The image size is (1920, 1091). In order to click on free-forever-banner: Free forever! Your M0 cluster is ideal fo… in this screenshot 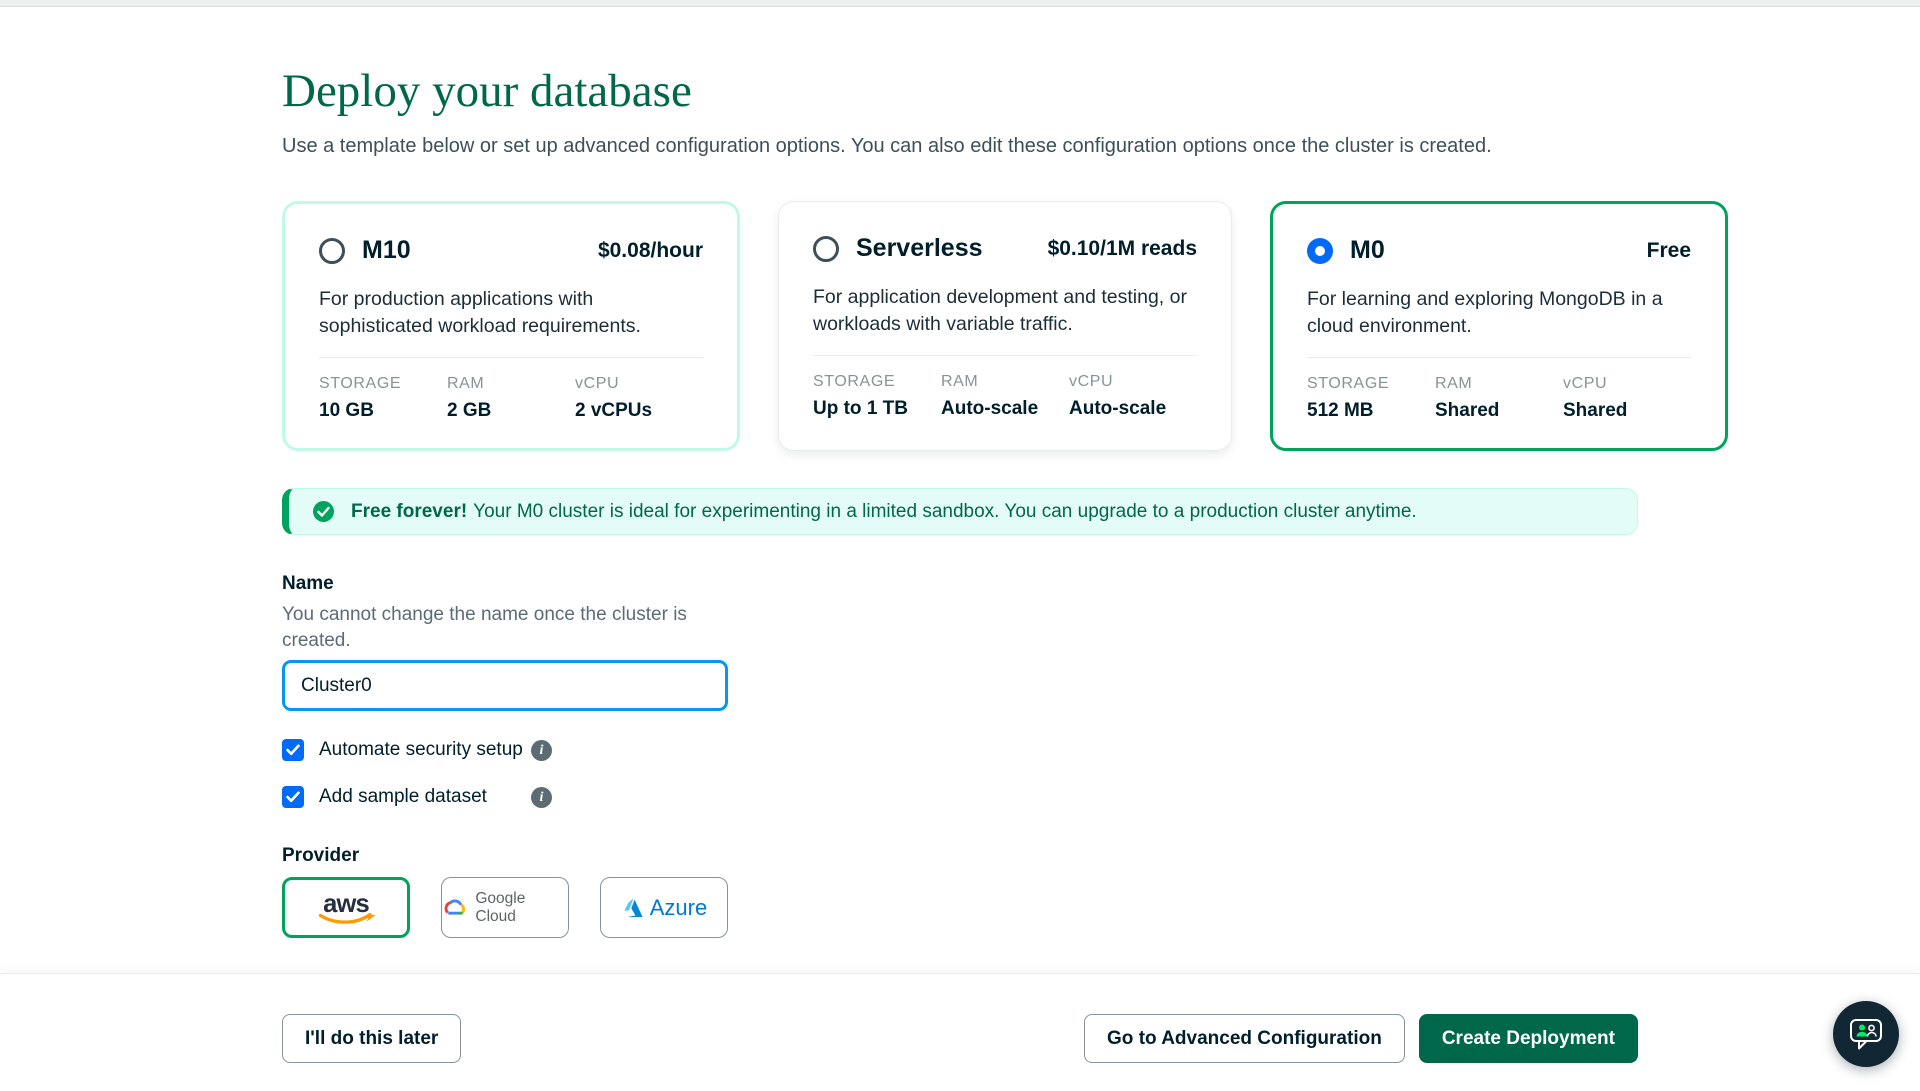, I will do `click(960, 511)`.